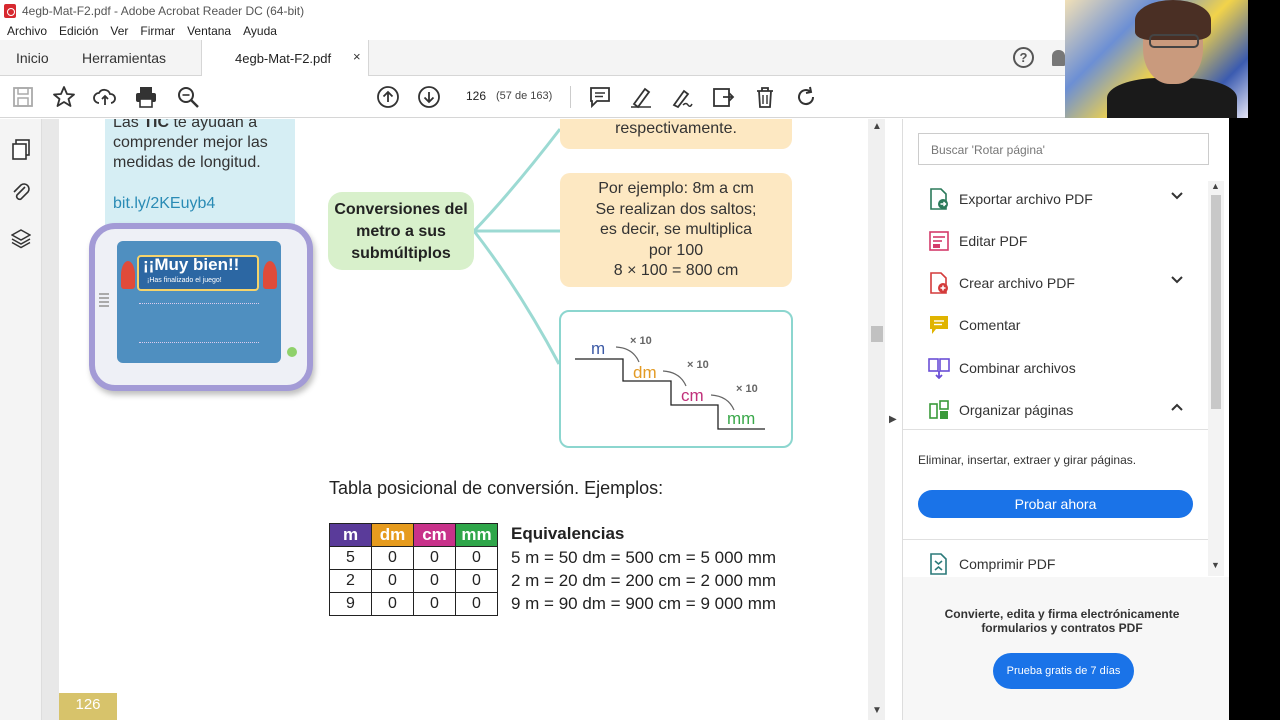 This screenshot has width=1280, height=720. What do you see at coordinates (124, 58) in the screenshot?
I see `tab-herramientas: Herramientas` at bounding box center [124, 58].